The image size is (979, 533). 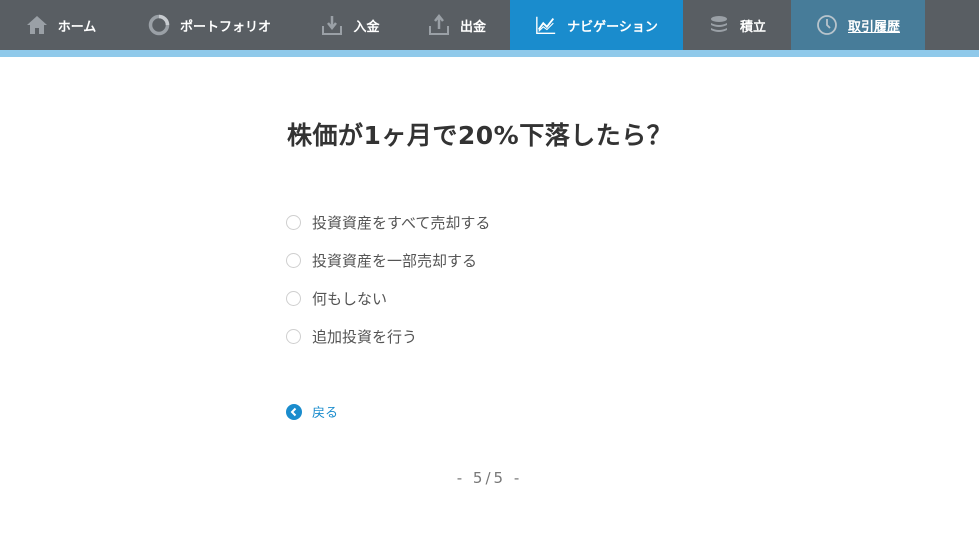 I want to click on option-sell-all: 投資資産をすべて売却する, so click(x=388, y=222).